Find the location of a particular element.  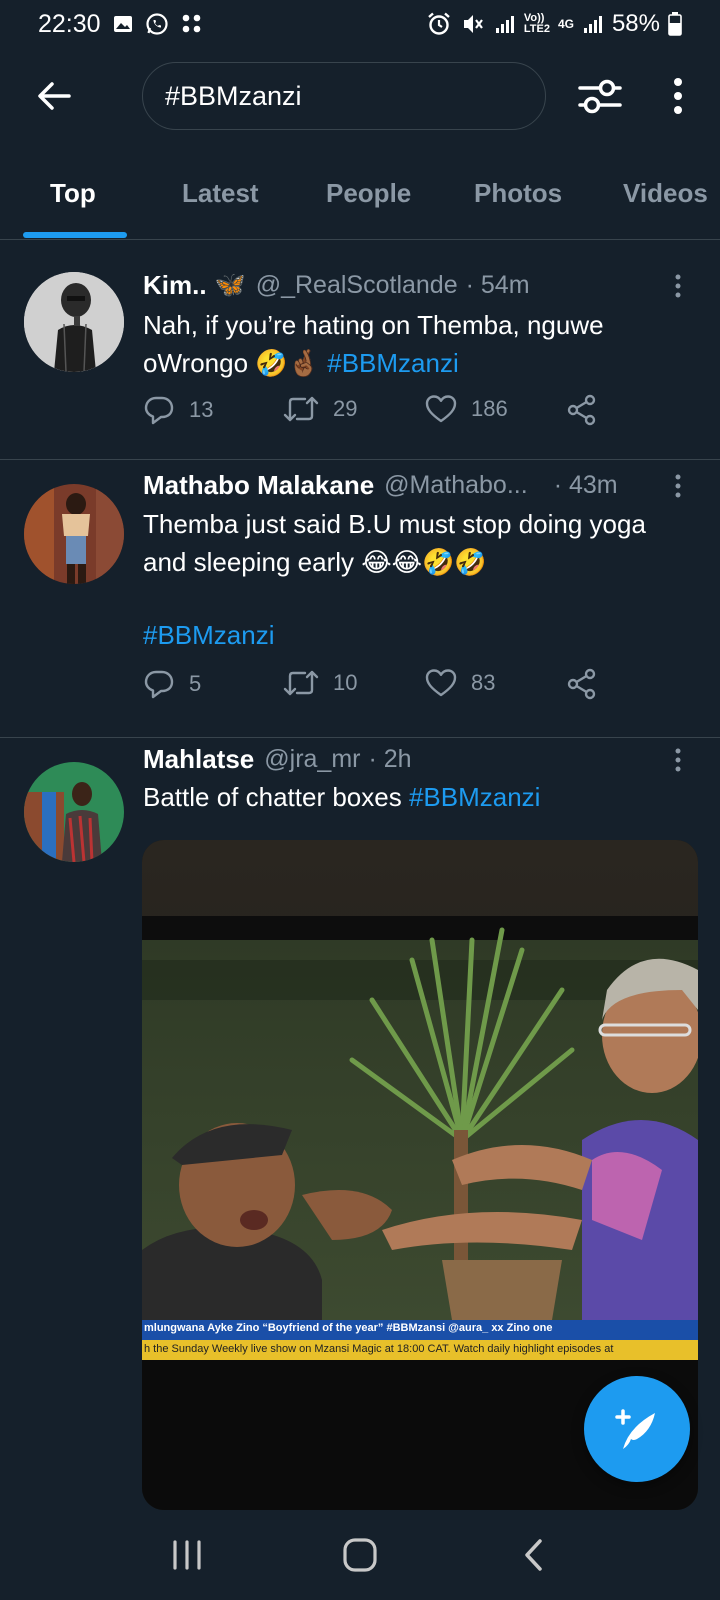

alarm-icon is located at coordinates (439, 24).